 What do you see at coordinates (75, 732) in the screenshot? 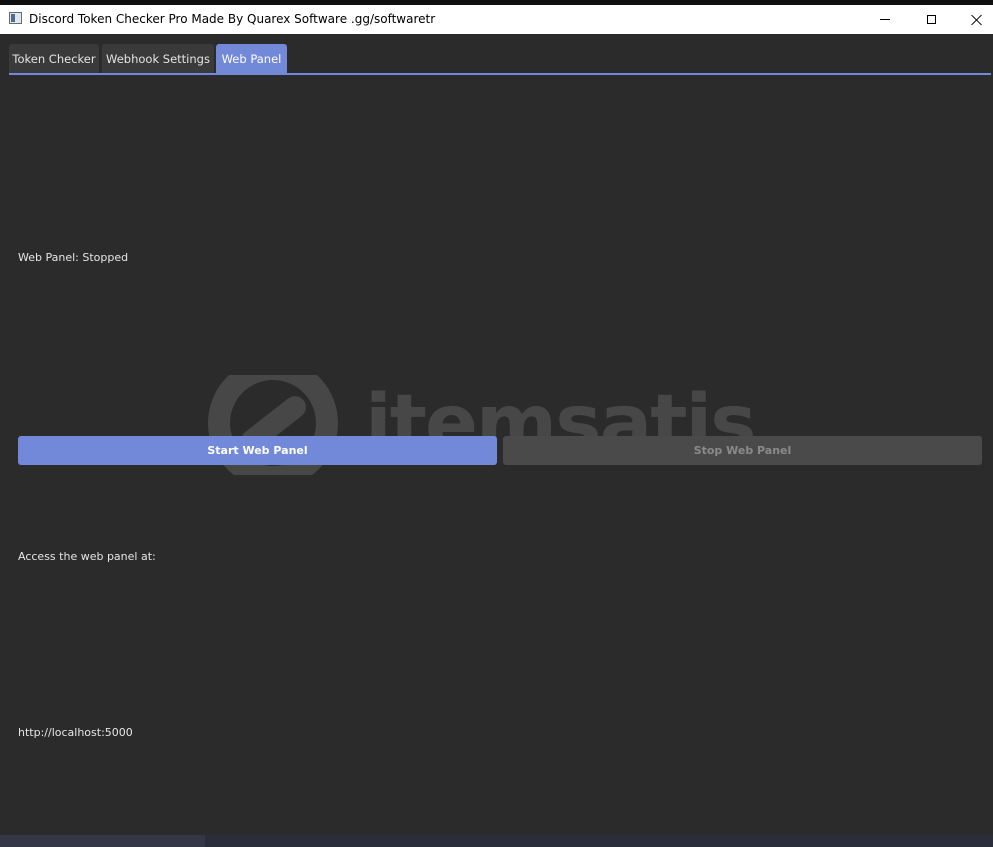
I see `web-panel-url: http://localhost:5000` at bounding box center [75, 732].